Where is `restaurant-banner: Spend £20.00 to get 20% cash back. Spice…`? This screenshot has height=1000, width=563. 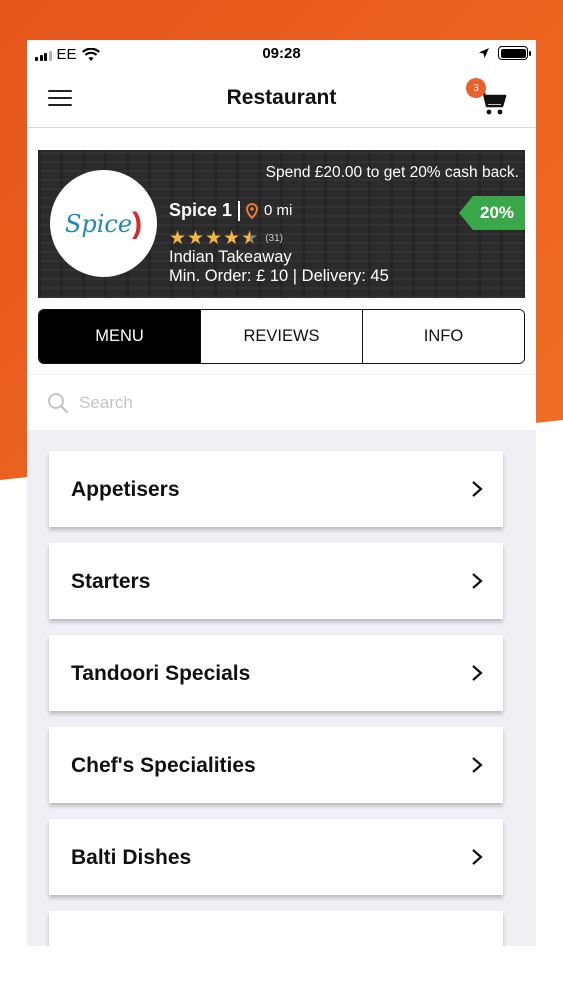 restaurant-banner: Spend £20.00 to get 20% cash back. Spice… is located at coordinates (281, 224).